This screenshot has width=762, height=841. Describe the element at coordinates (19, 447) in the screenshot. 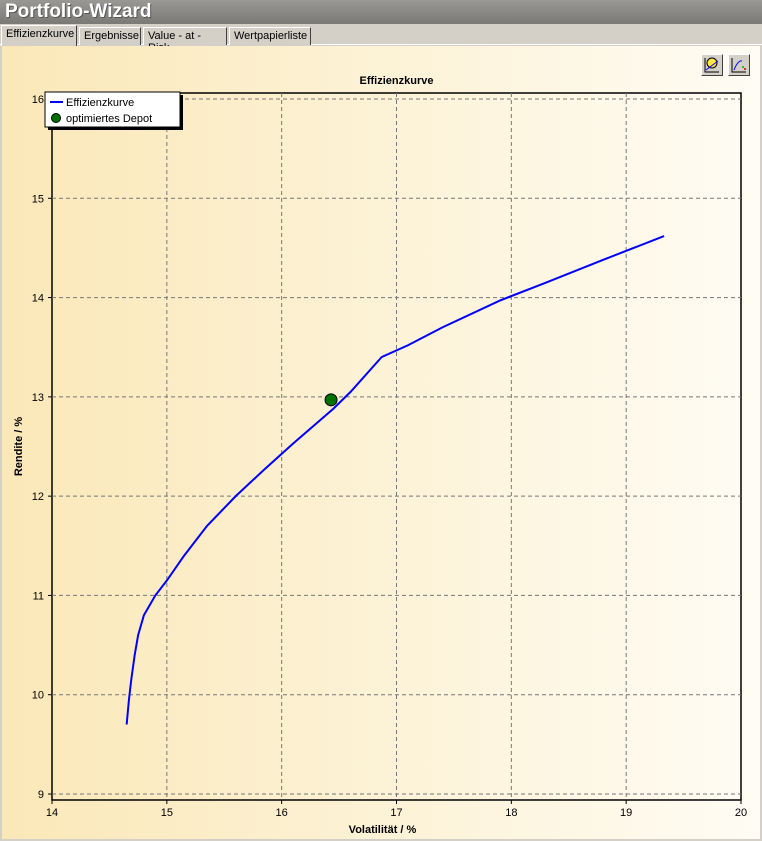

I see `y-axis-label: Rendite / %` at that location.